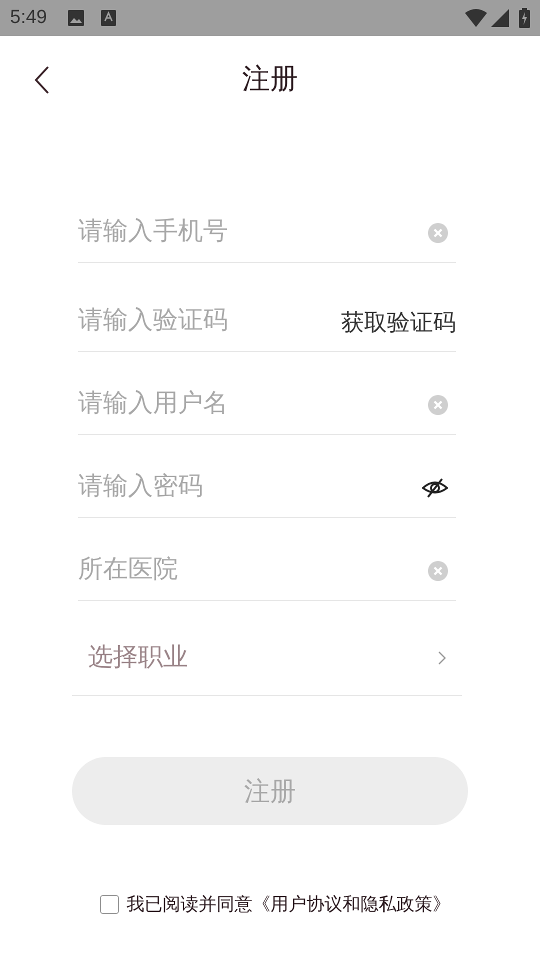 This screenshot has height=960, width=540. I want to click on image-icon, so click(75, 18).